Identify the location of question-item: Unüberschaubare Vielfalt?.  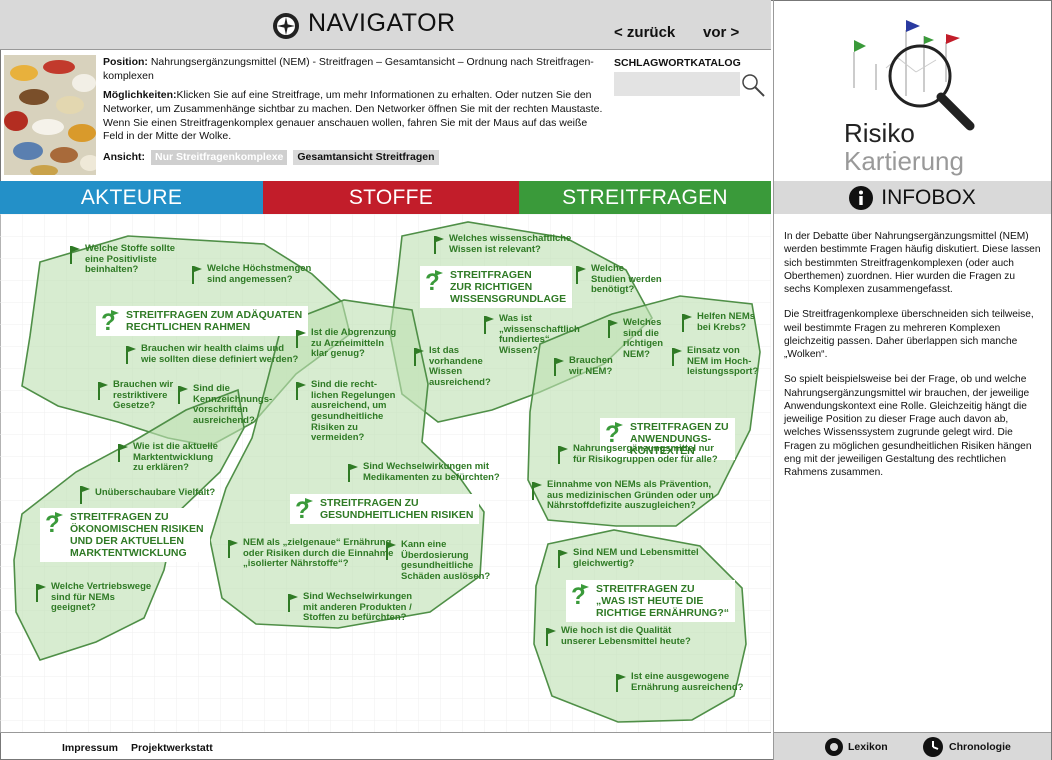
(146, 495).